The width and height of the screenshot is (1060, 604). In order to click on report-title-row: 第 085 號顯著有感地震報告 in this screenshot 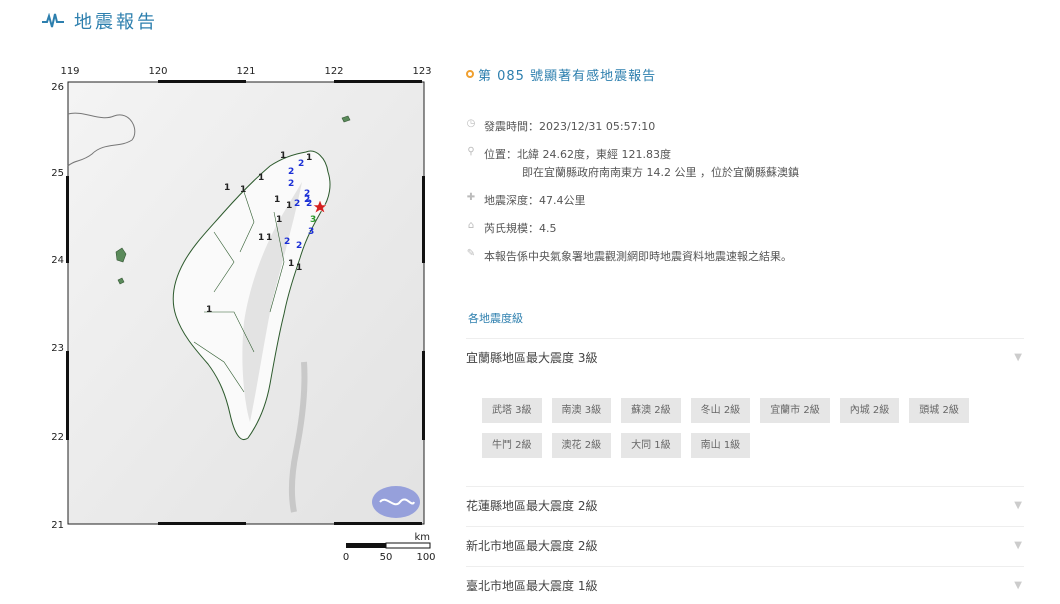, I will do `click(745, 74)`.